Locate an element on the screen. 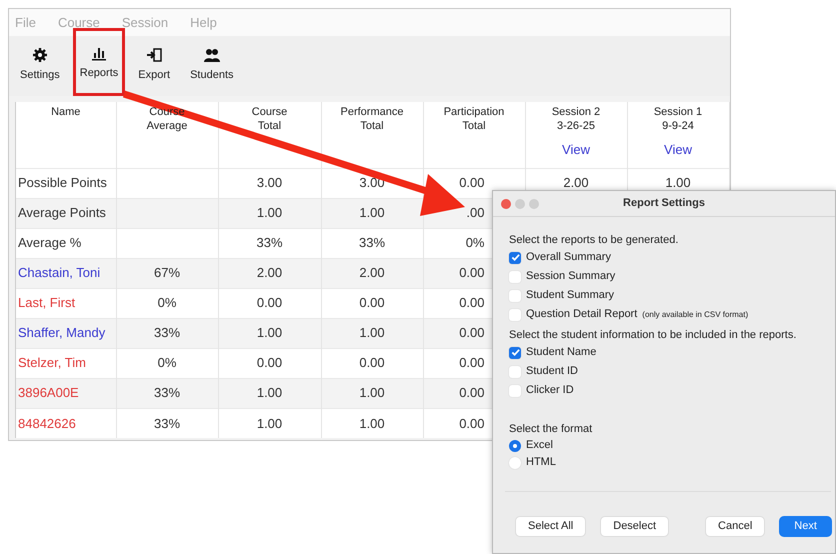 The width and height of the screenshot is (836, 554). radio-label: Excel is located at coordinates (539, 445).